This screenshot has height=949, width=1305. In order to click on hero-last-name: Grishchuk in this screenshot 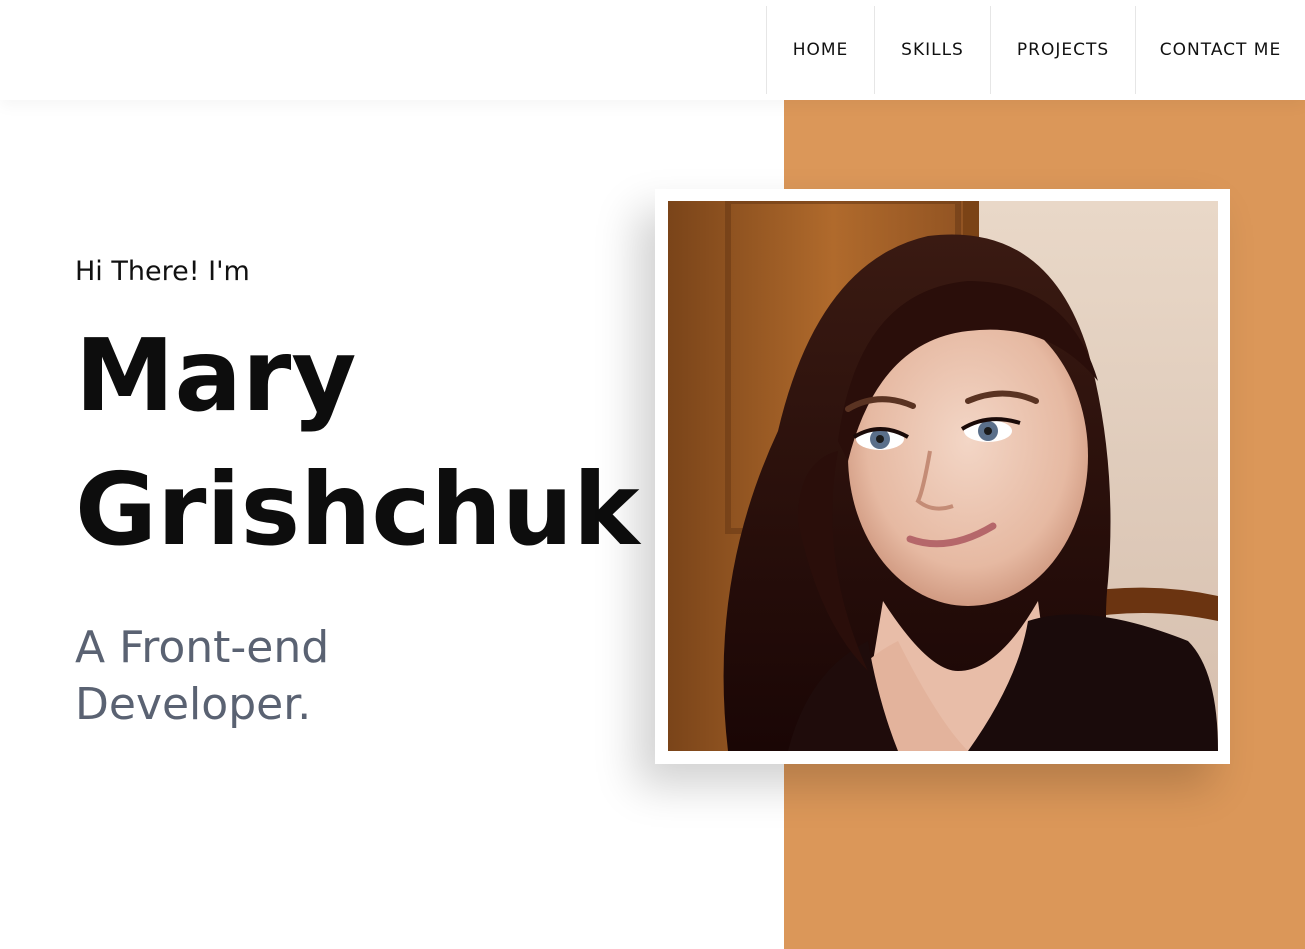, I will do `click(357, 509)`.